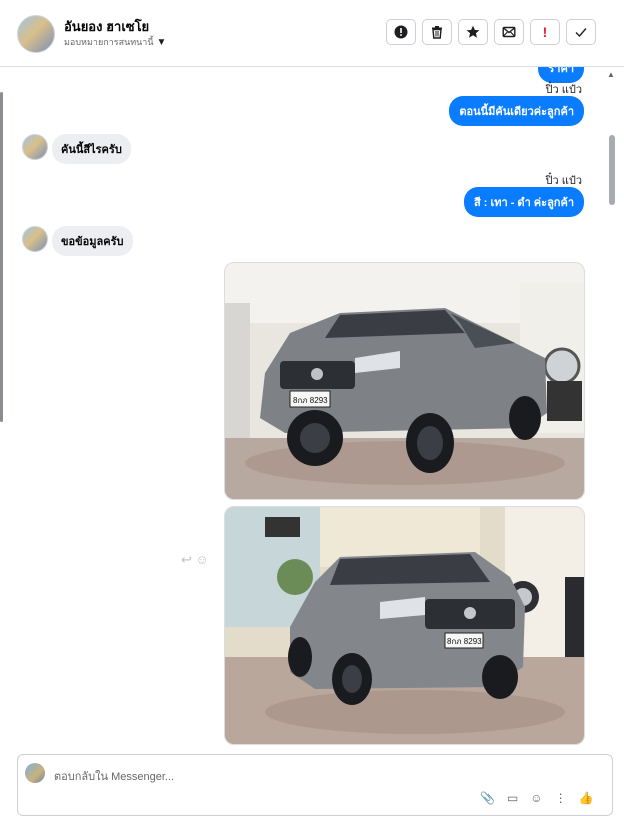 This screenshot has height=816, width=624. What do you see at coordinates (109, 42) in the screenshot?
I see `assign-label: มอบหมายการสนทนานี้` at bounding box center [109, 42].